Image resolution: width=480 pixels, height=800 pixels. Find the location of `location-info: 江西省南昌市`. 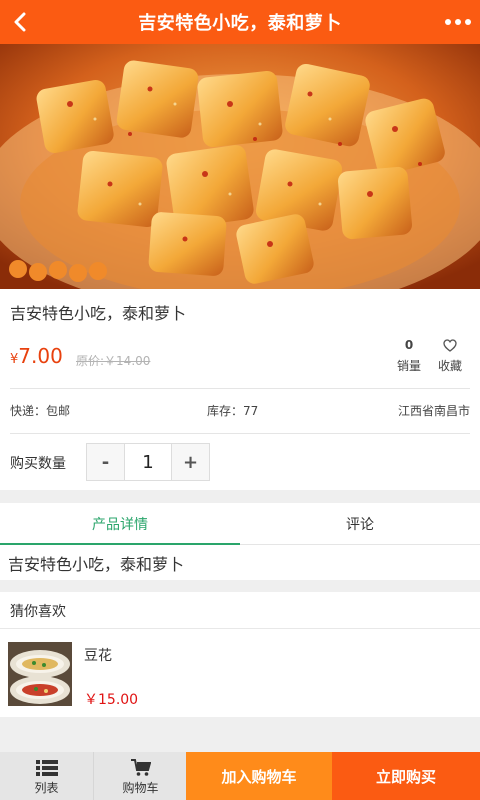

location-info: 江西省南昌市 is located at coordinates (433, 411).